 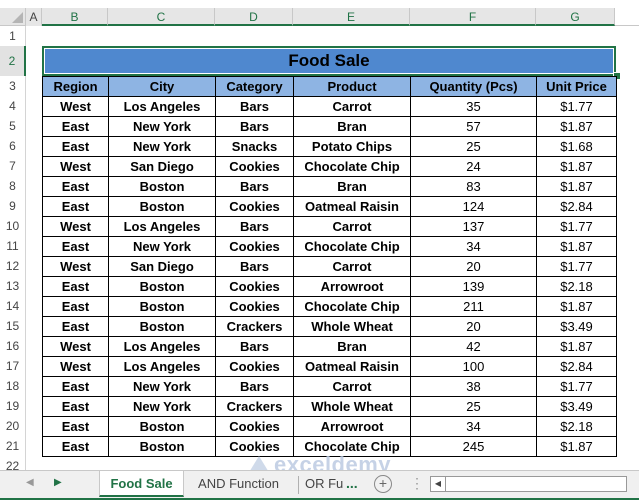 I want to click on row-header-16: 16, so click(x=13, y=346).